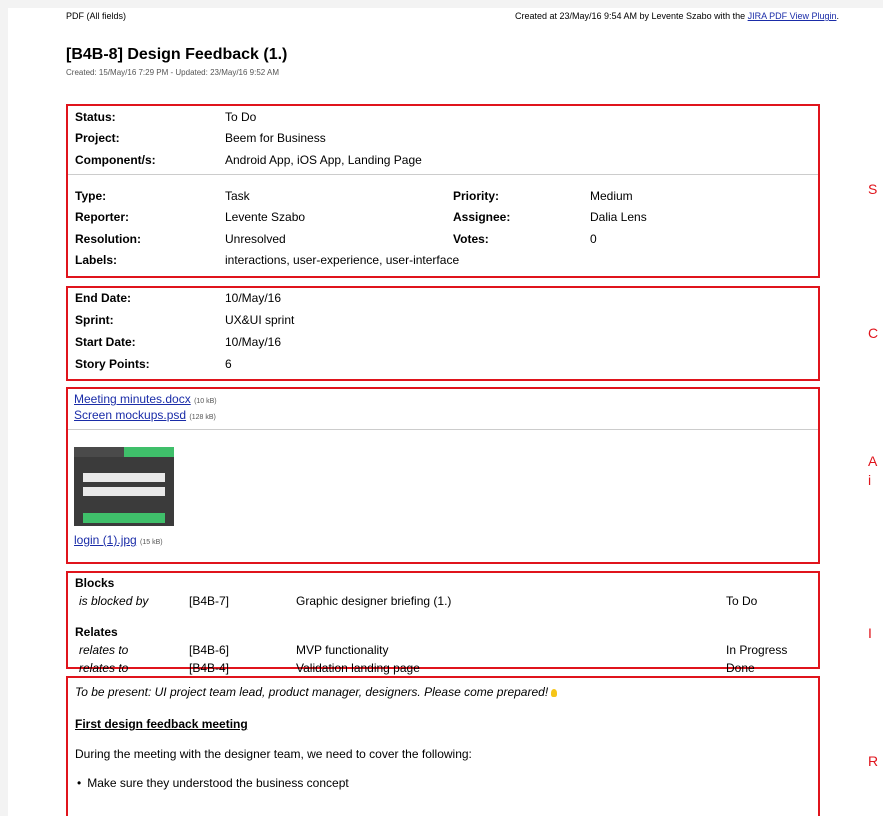 The image size is (883, 816). Describe the element at coordinates (202, 417) in the screenshot. I see `attachment-size: (128 kB)` at that location.